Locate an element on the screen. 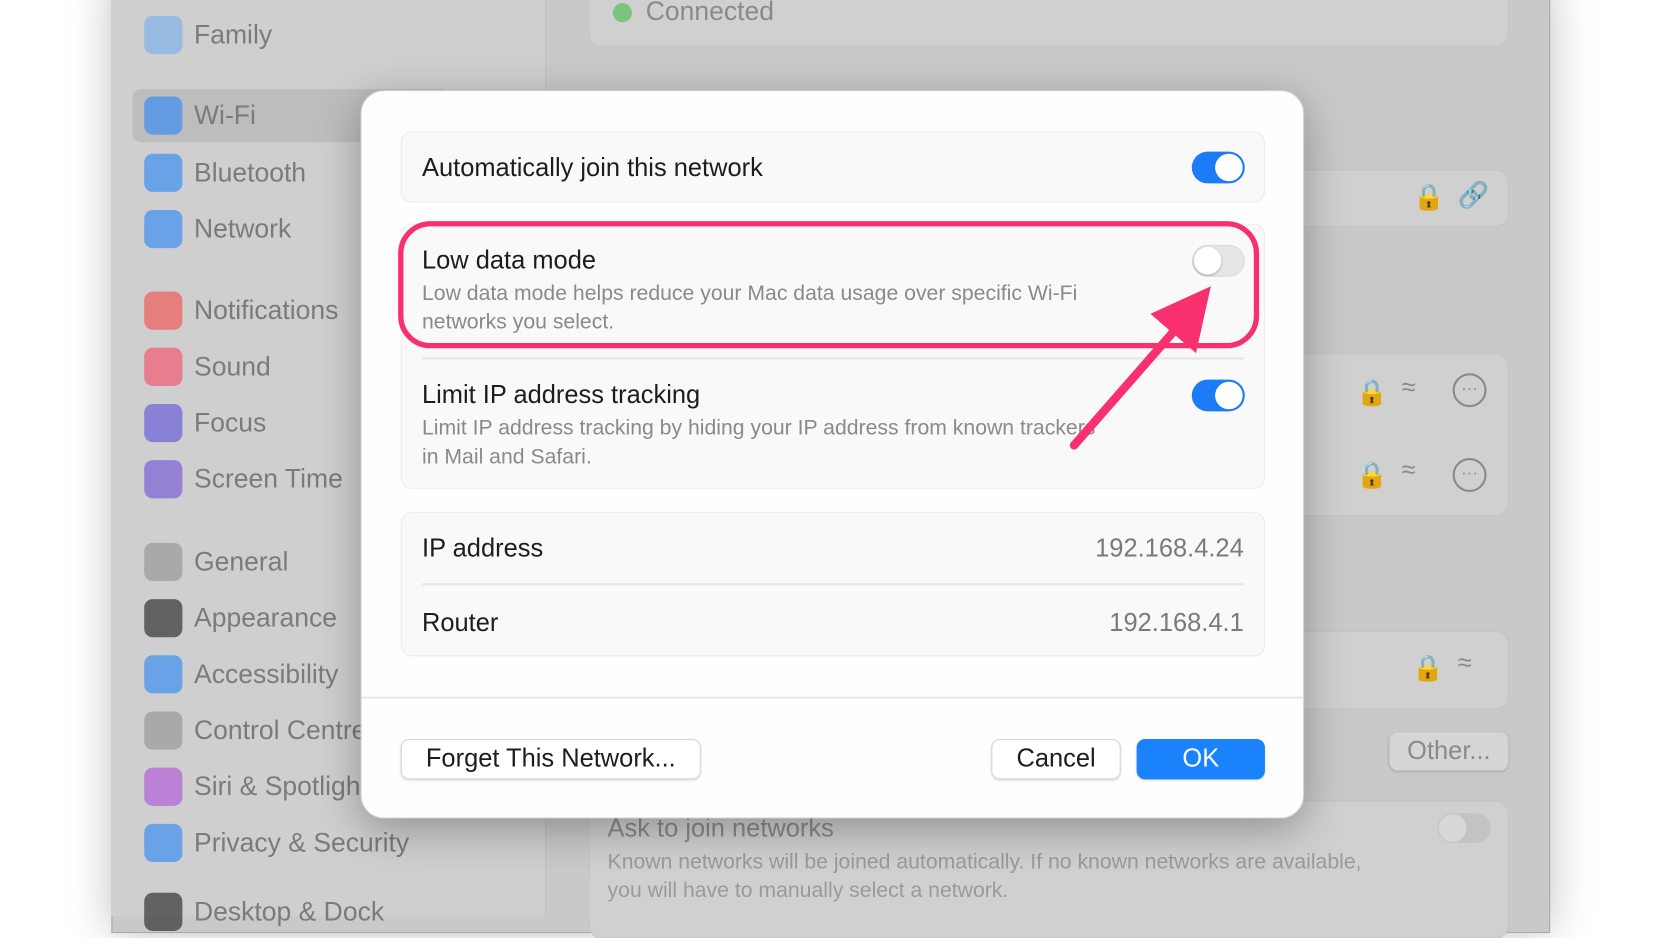  hourglass-icon is located at coordinates (163, 479).